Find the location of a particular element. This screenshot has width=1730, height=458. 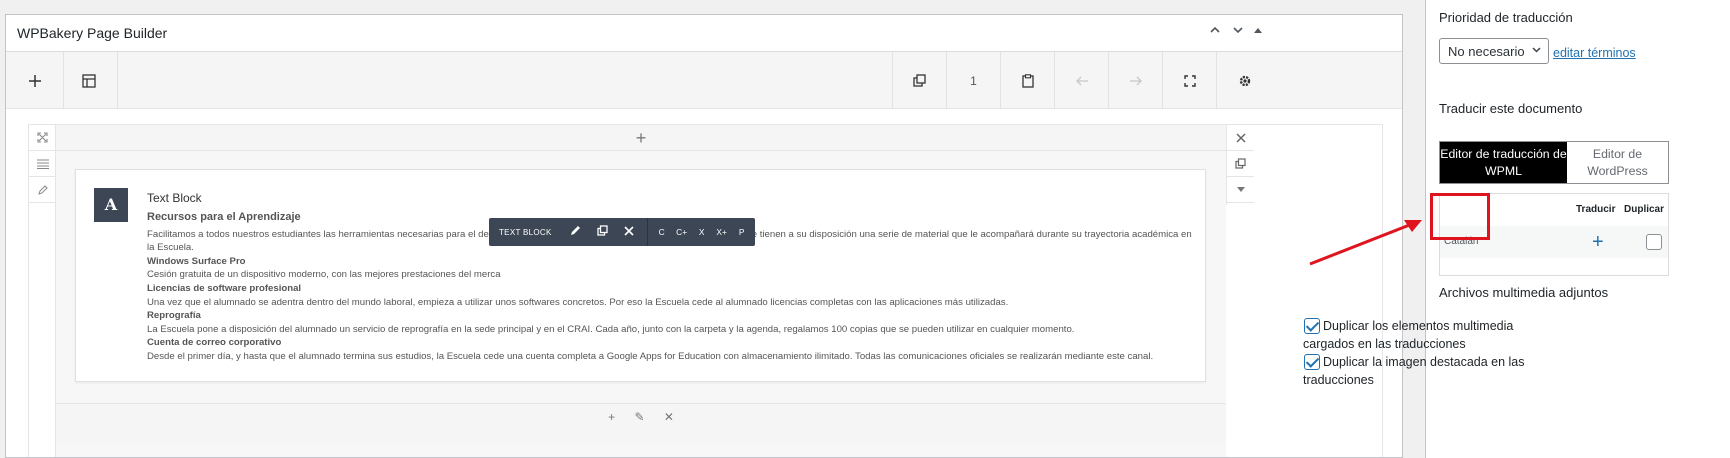

redo-button is located at coordinates (1135, 80).